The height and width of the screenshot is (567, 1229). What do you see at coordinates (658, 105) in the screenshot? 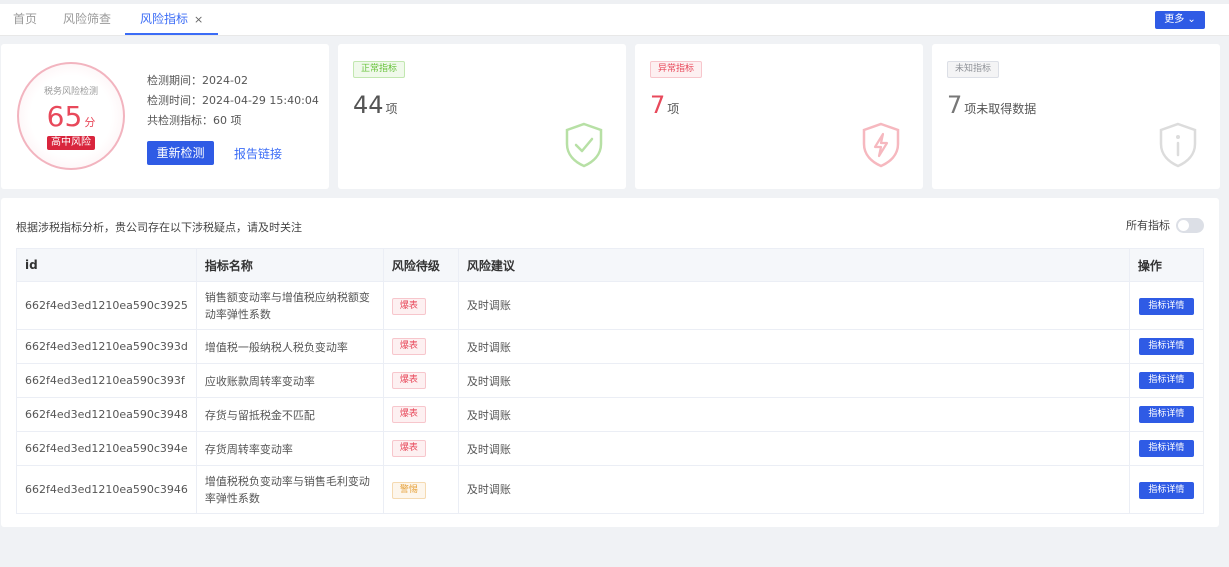
I see `abnormal-indicators-num: 7` at bounding box center [658, 105].